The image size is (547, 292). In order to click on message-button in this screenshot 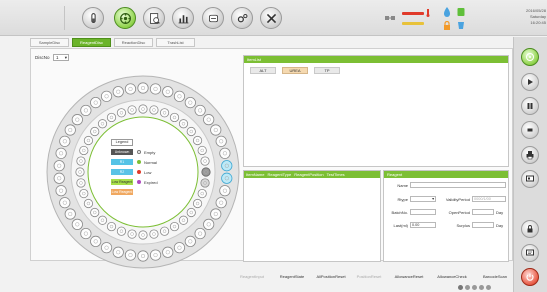, I will do `click(530, 253)`.